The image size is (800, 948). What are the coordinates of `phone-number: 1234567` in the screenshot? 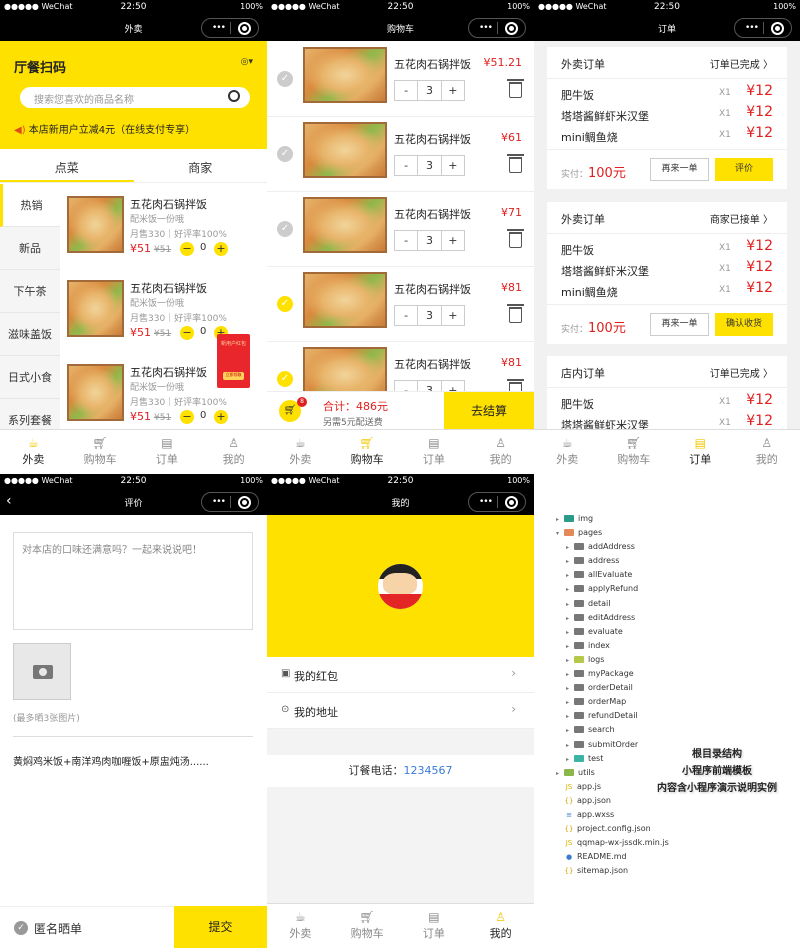 It's located at (428, 770).